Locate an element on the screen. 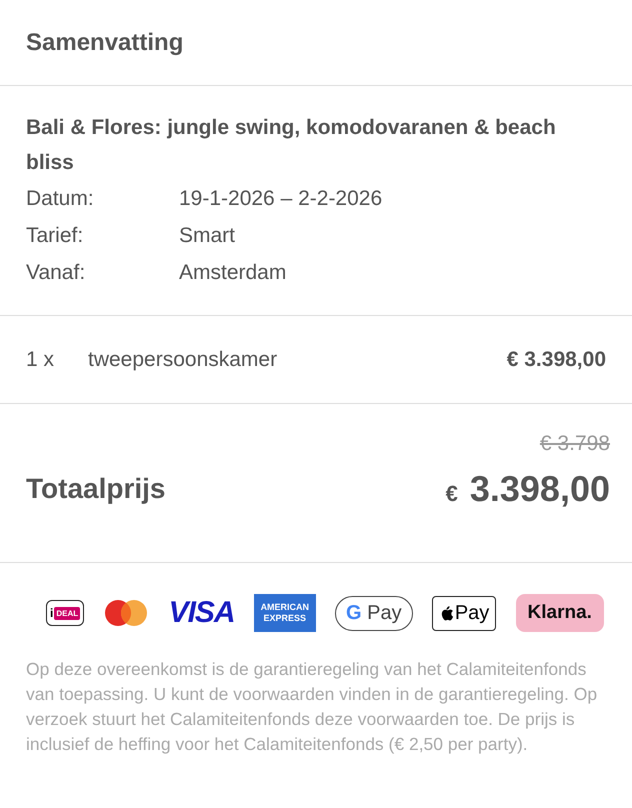 The height and width of the screenshot is (808, 632). currency-symbol: € is located at coordinates (452, 494).